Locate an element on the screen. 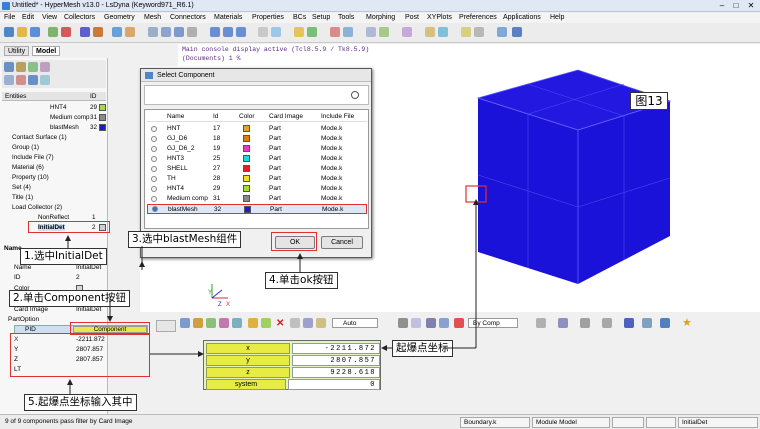  redo-icon is located at coordinates (98, 32).